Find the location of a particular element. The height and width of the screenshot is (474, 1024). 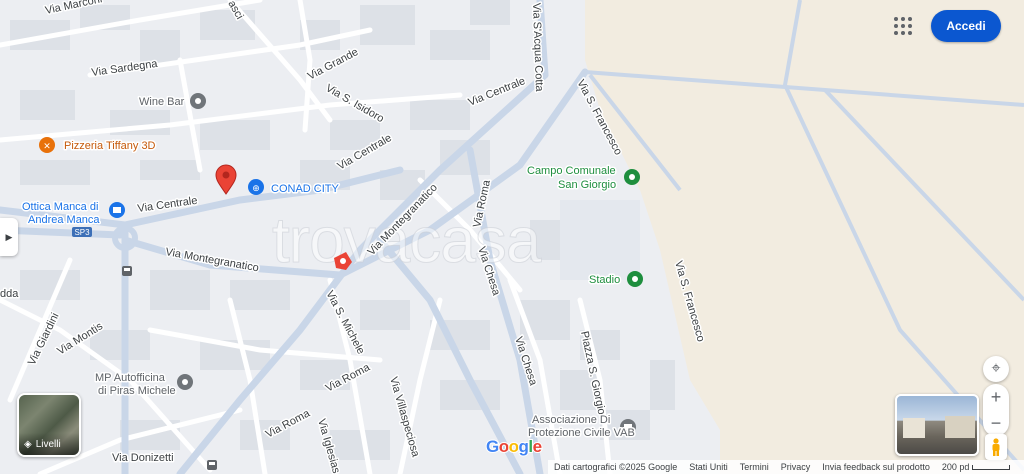

poi-label-campo-1: Campo Comunale is located at coordinates (571, 171).